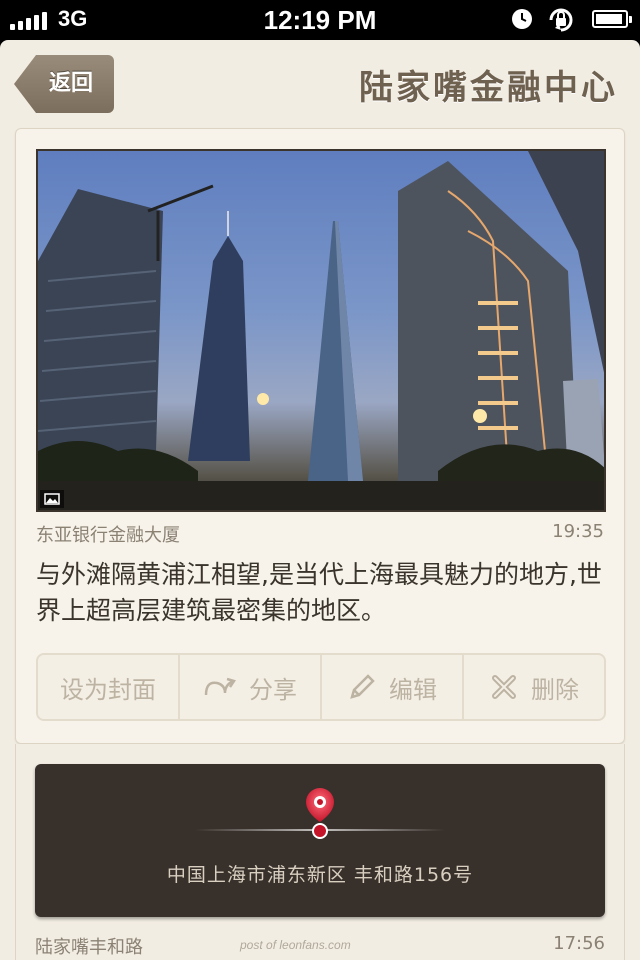  What do you see at coordinates (220, 686) in the screenshot?
I see `share-icon` at bounding box center [220, 686].